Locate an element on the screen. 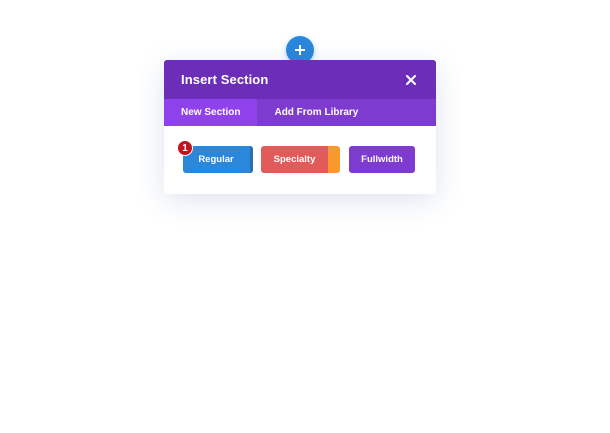 This screenshot has height=433, width=610. plus-icon is located at coordinates (300, 50).